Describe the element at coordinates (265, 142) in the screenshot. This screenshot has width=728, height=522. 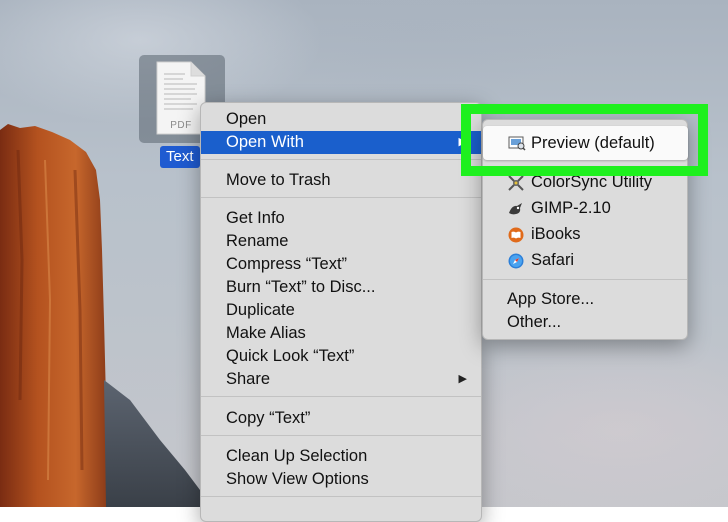
I see `menu-item-label: Open With` at that location.